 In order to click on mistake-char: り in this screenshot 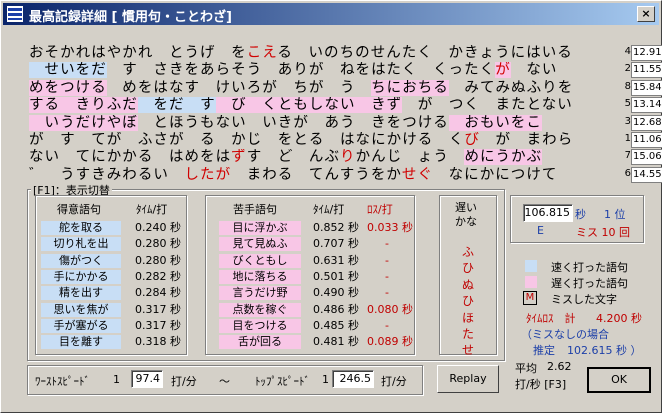, I will do `click(348, 157)`.